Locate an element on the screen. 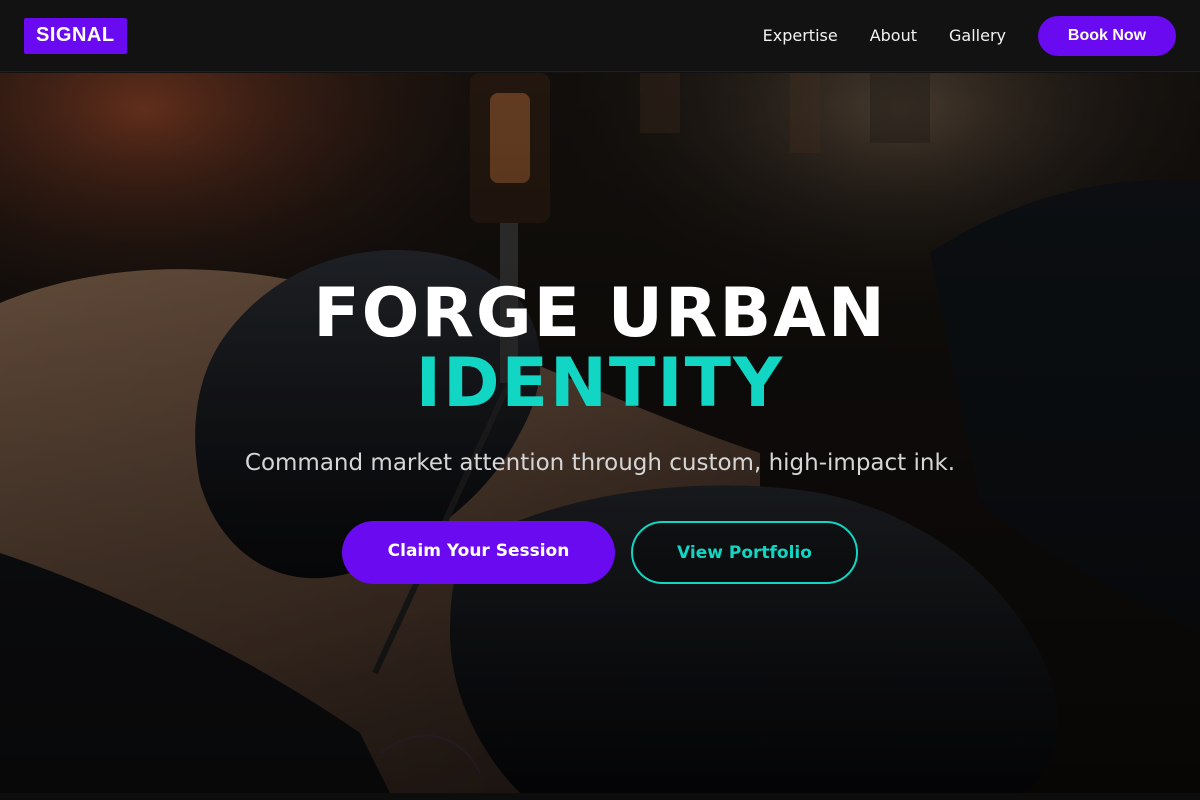 The height and width of the screenshot is (800, 1200). nav-link-gallery: Gallery is located at coordinates (977, 35).